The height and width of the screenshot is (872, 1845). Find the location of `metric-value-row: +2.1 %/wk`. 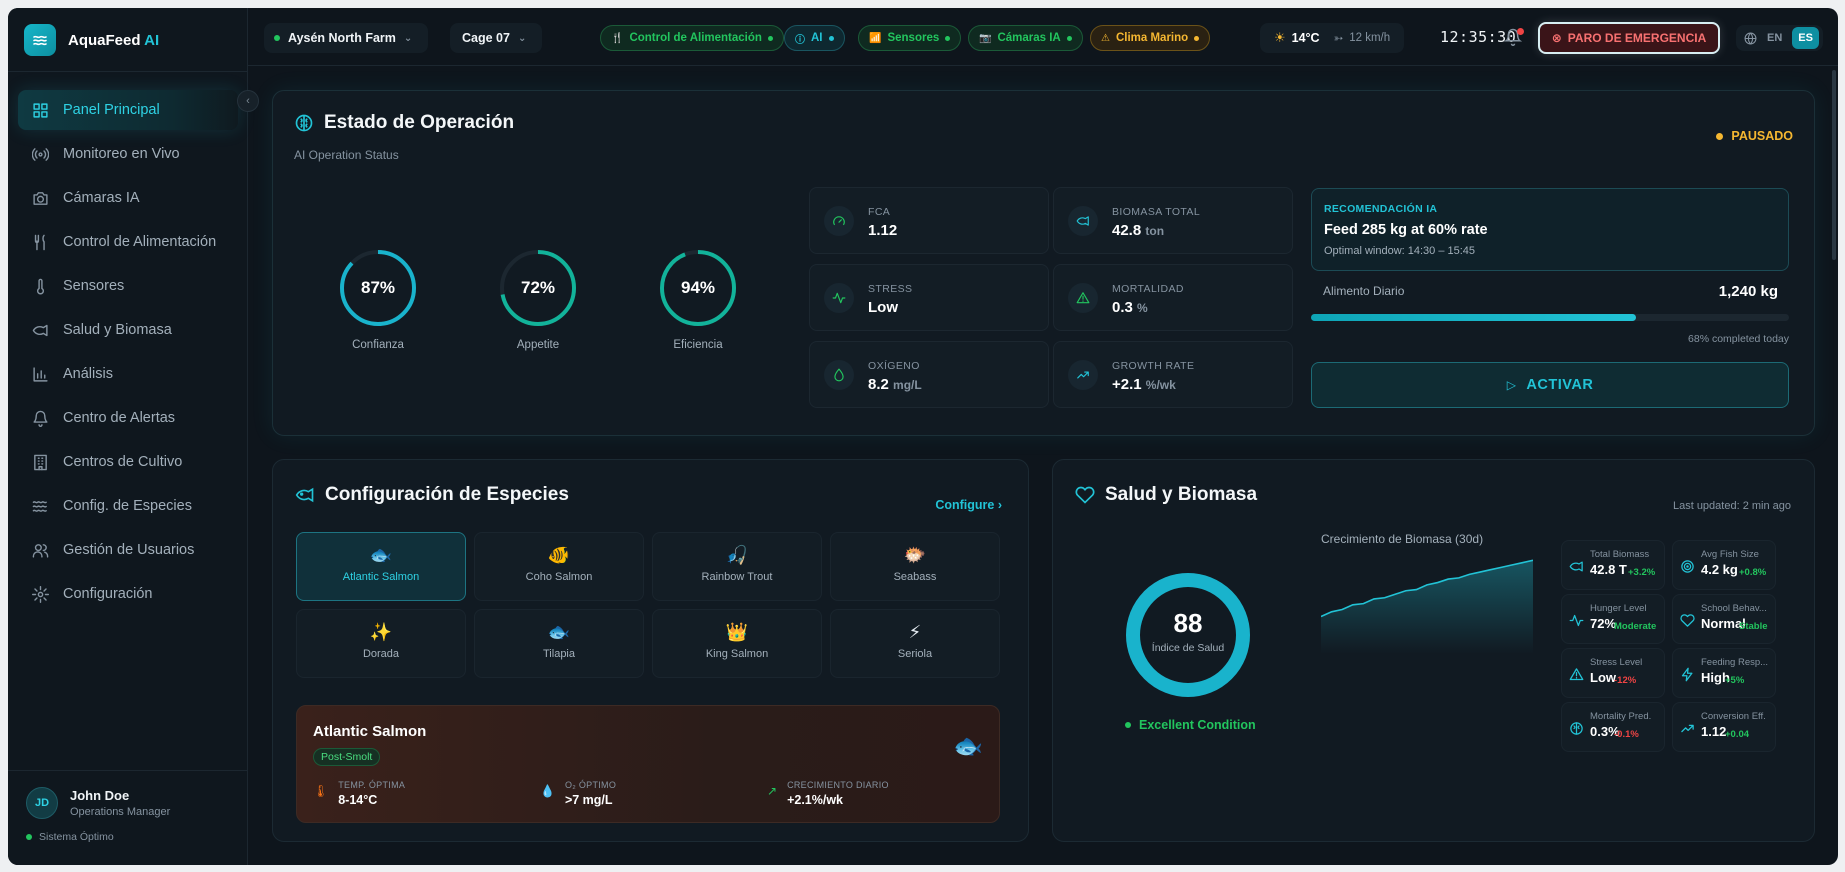

metric-value-row: +2.1 %/wk is located at coordinates (1144, 384).